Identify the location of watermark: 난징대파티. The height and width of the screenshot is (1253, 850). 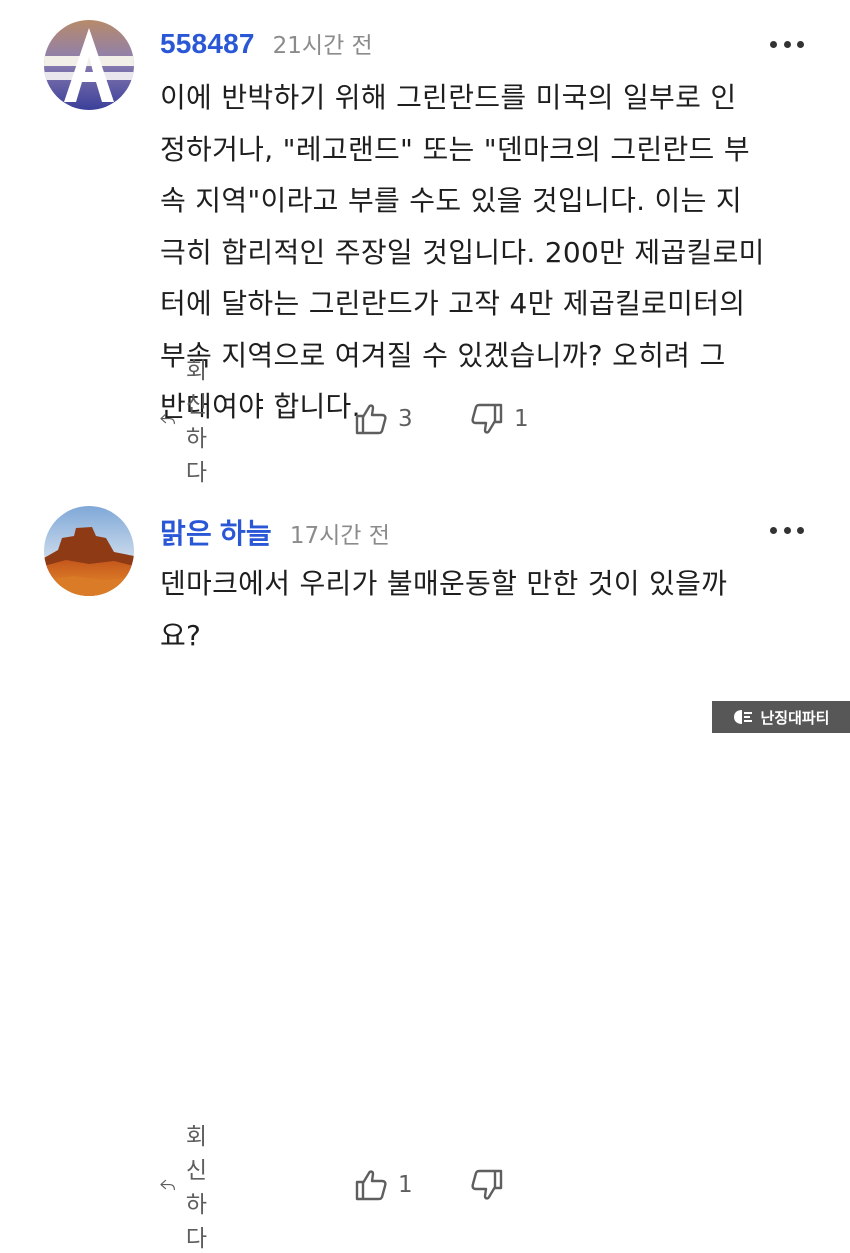
(781, 717).